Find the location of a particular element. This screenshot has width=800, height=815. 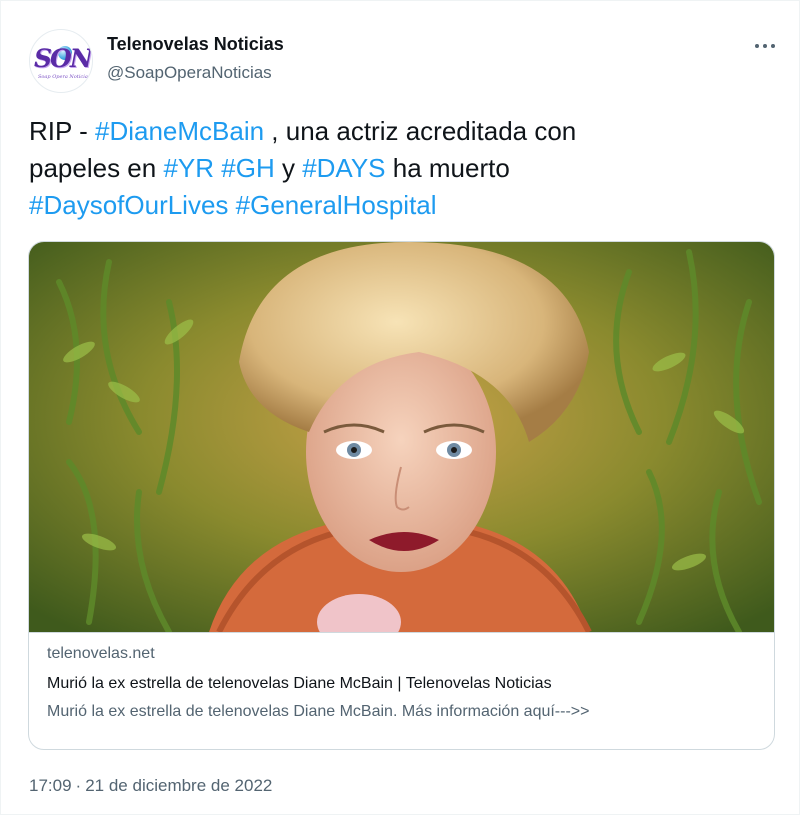

avatar-tagline: Soap Opera Noticias is located at coordinates (64, 77).